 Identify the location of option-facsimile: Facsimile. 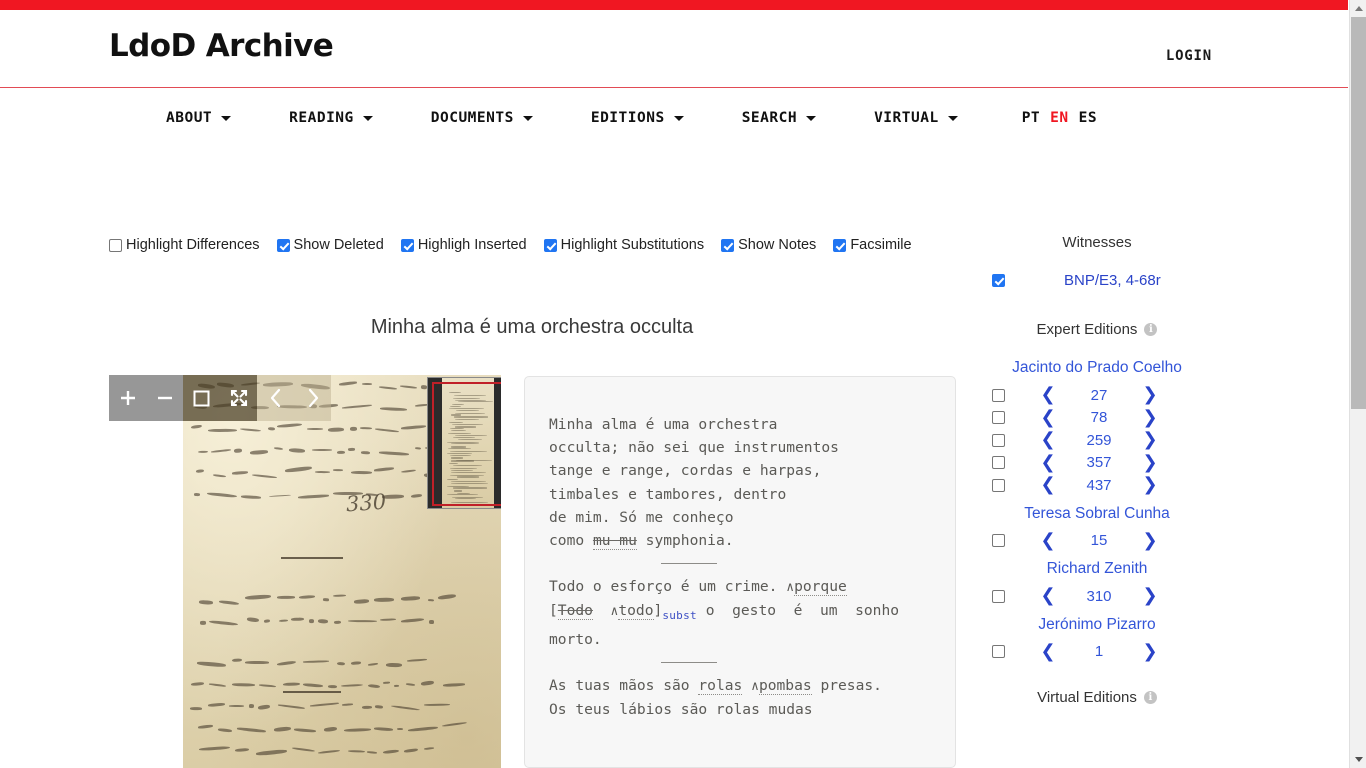
(872, 245).